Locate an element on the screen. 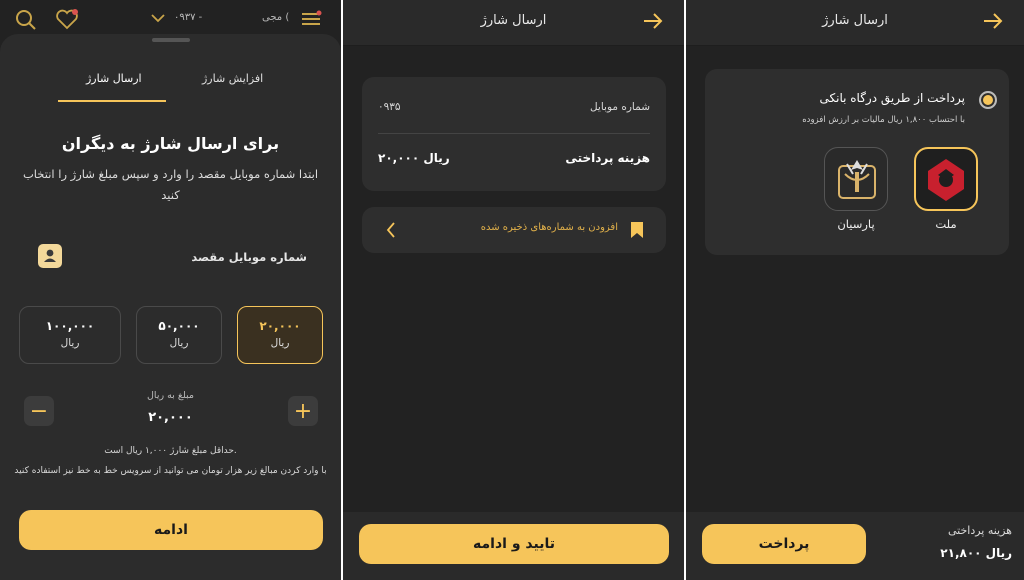  parsian-logo-icon is located at coordinates (857, 179).